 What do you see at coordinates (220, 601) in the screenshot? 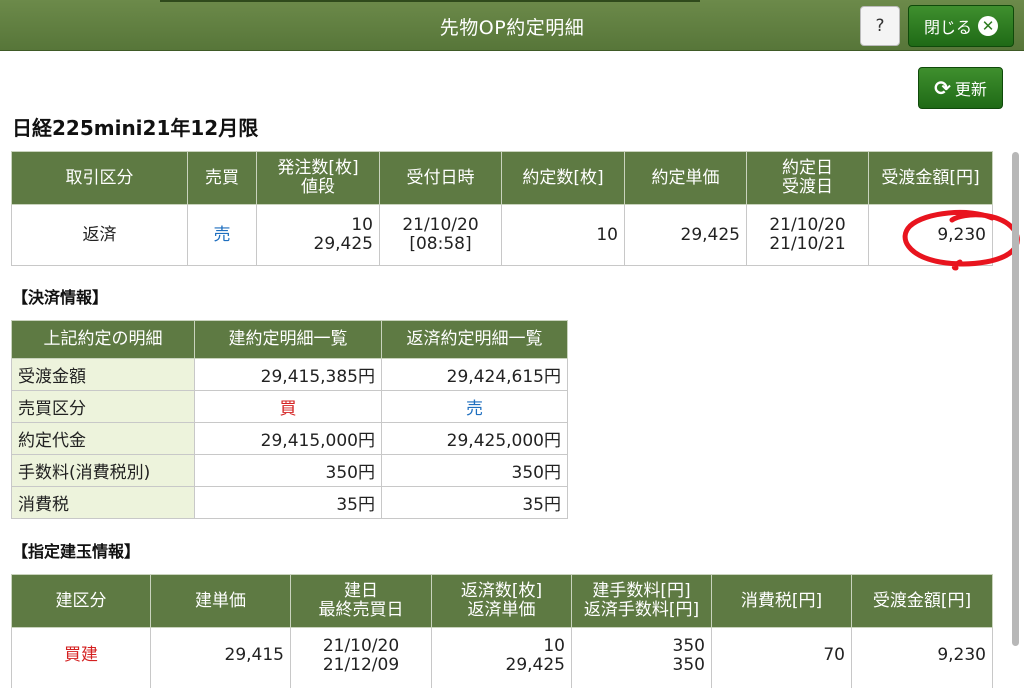
I see `header-position-price: 建単価` at bounding box center [220, 601].